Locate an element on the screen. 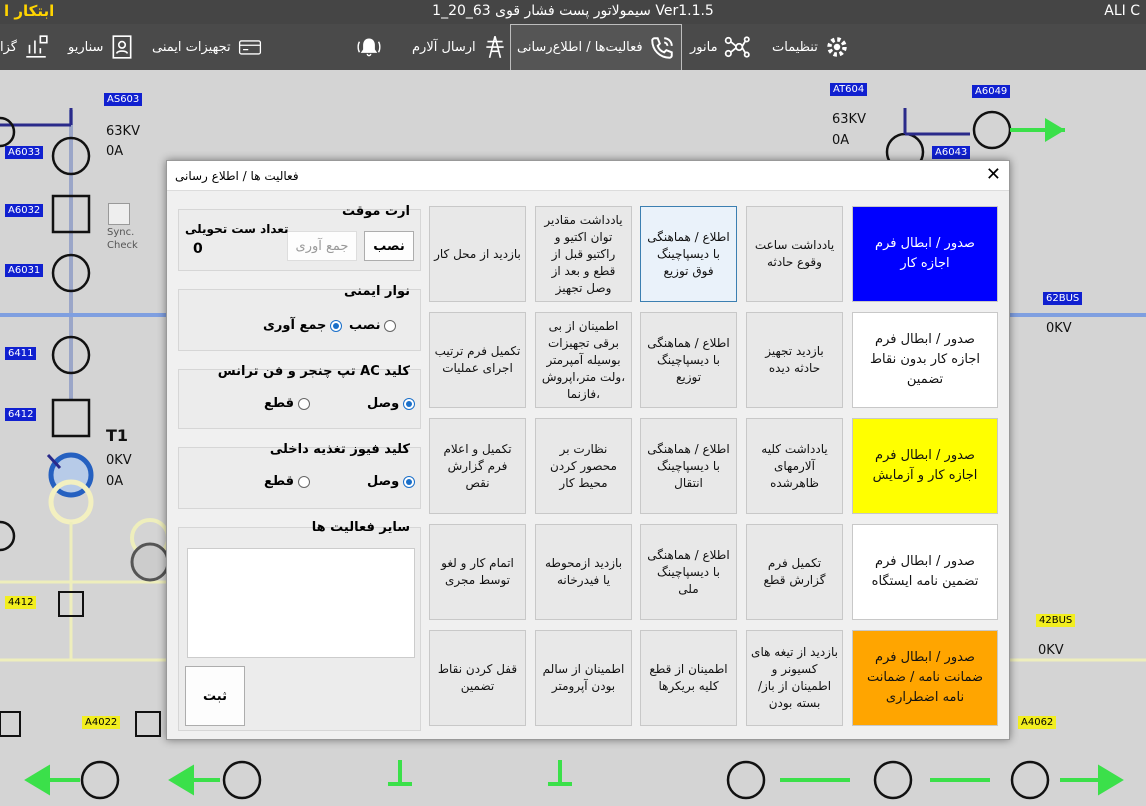  scenario-button: سناریو is located at coordinates (101, 47).